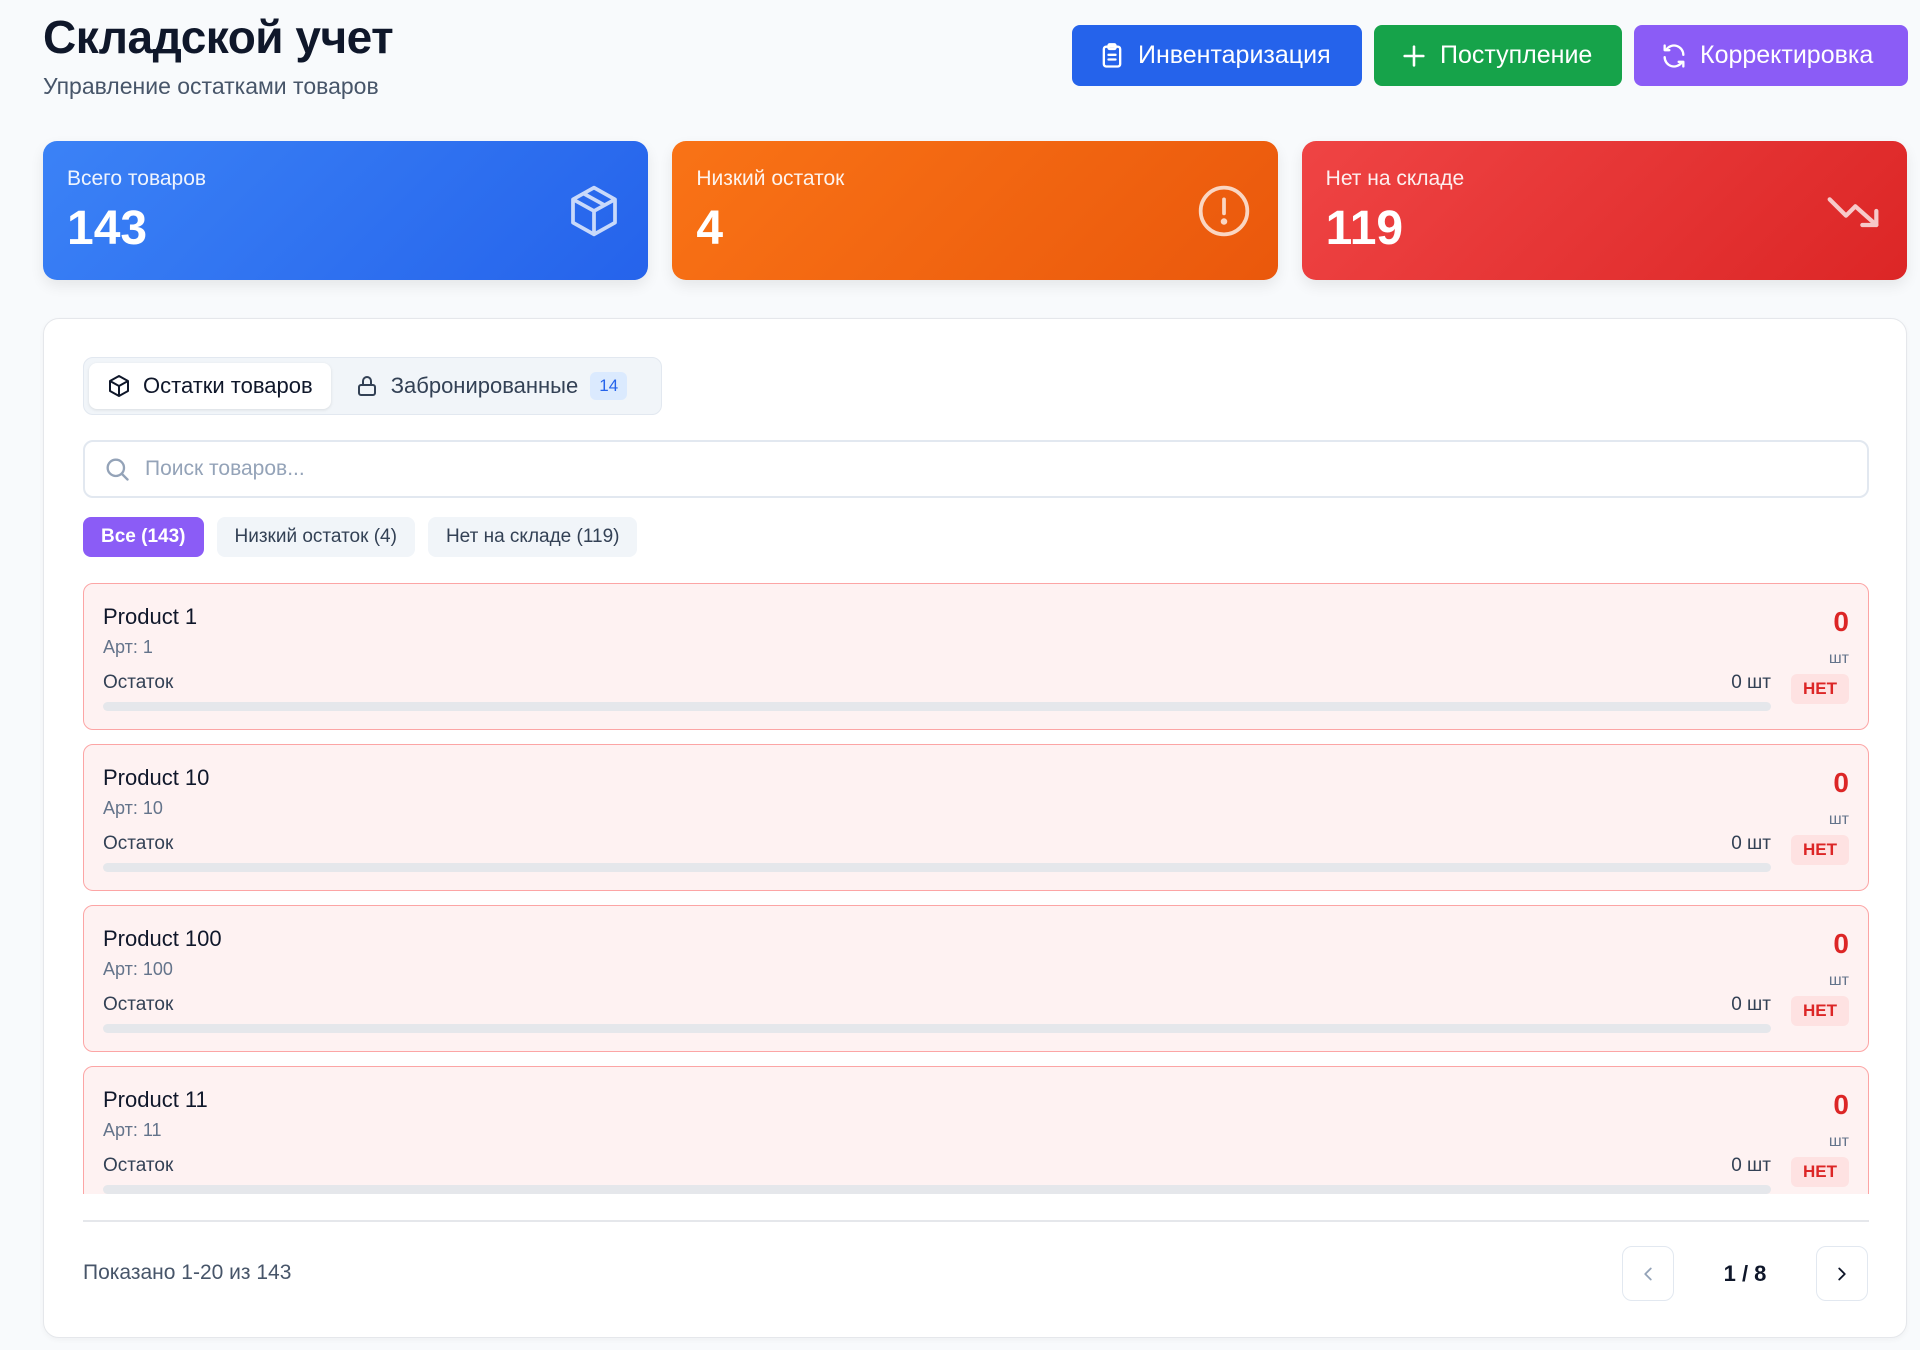  I want to click on filter-all: Все (143), so click(143, 537).